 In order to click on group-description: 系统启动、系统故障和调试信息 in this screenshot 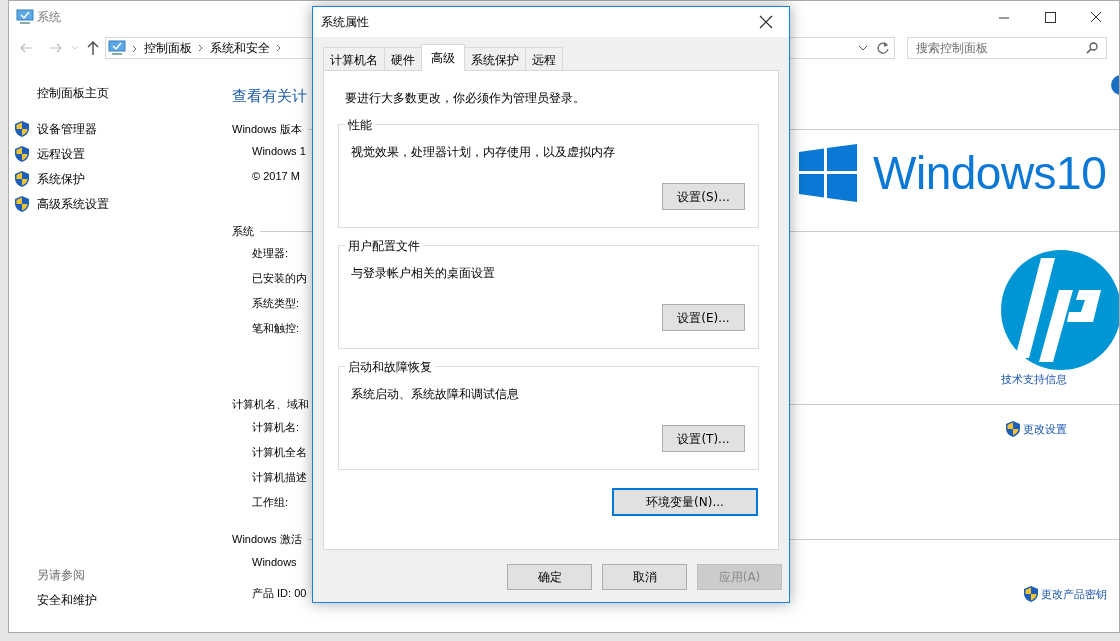, I will do `click(435, 394)`.